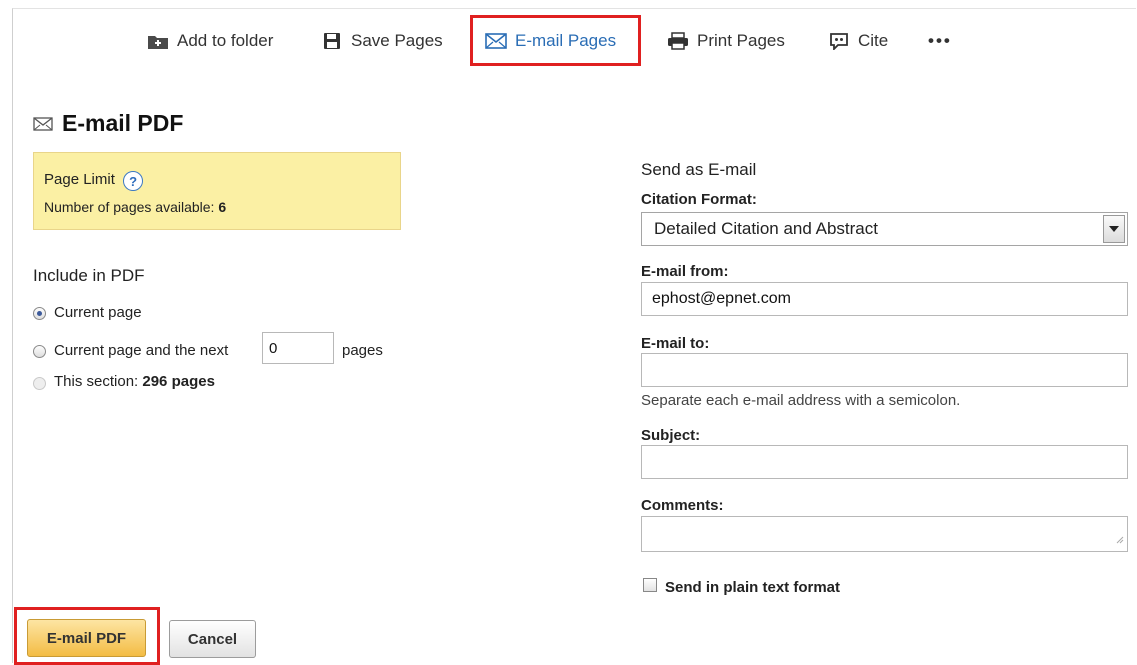 The image size is (1137, 665). Describe the element at coordinates (873, 40) in the screenshot. I see `cite-label: Cite` at that location.